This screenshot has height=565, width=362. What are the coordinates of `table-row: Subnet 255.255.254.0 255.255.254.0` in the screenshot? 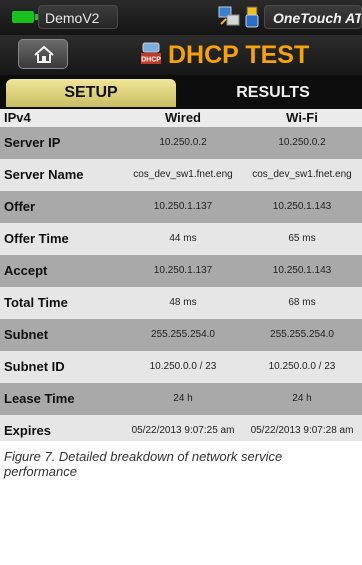 It's located at (181, 335).